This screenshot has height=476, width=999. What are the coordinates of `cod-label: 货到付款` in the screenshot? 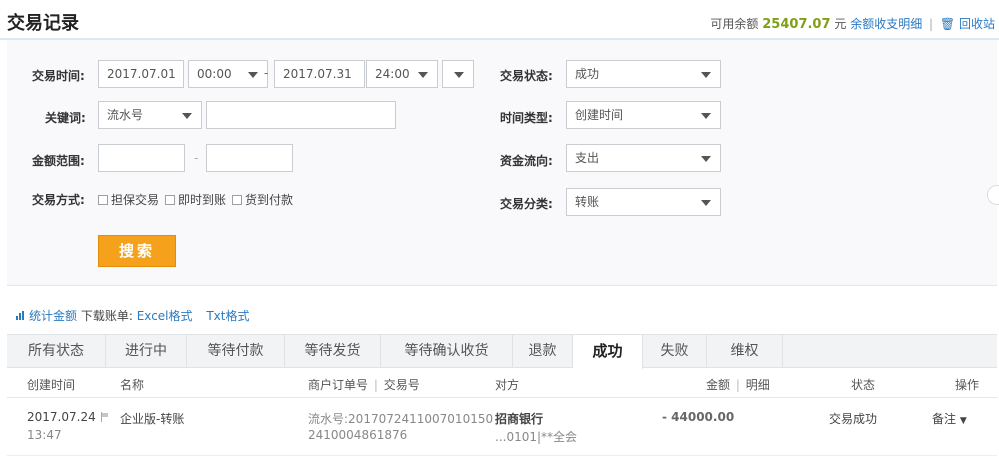 It's located at (269, 200).